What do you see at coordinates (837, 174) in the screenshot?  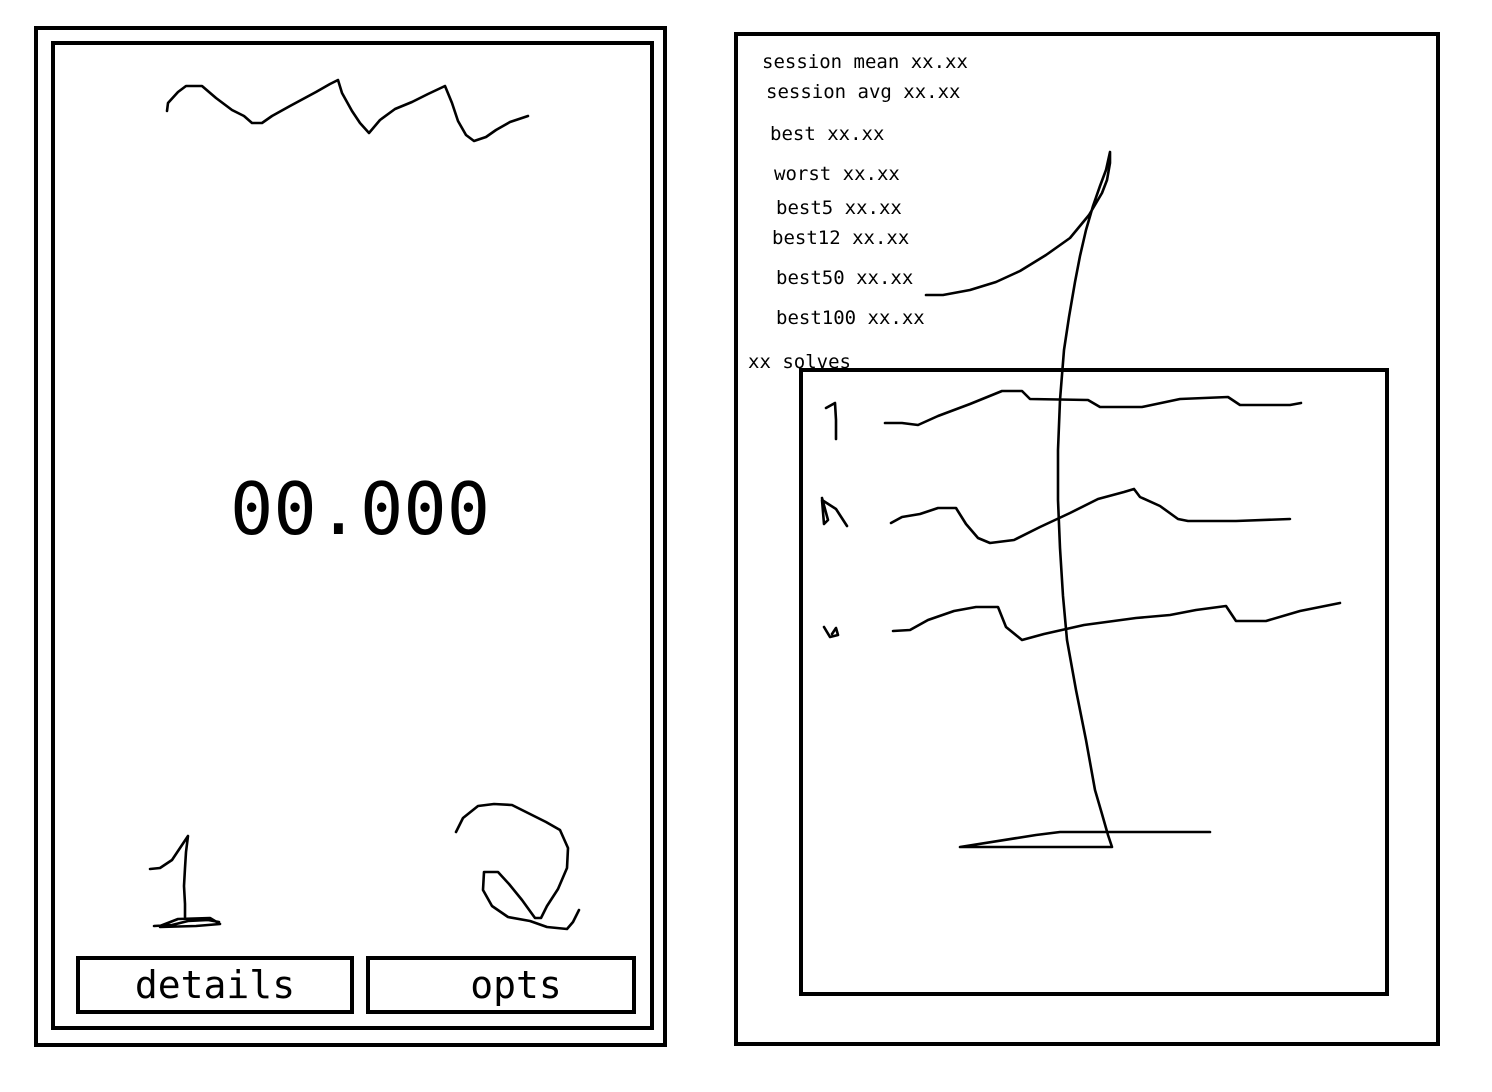 I see `worst-stat: worst xx.xx` at bounding box center [837, 174].